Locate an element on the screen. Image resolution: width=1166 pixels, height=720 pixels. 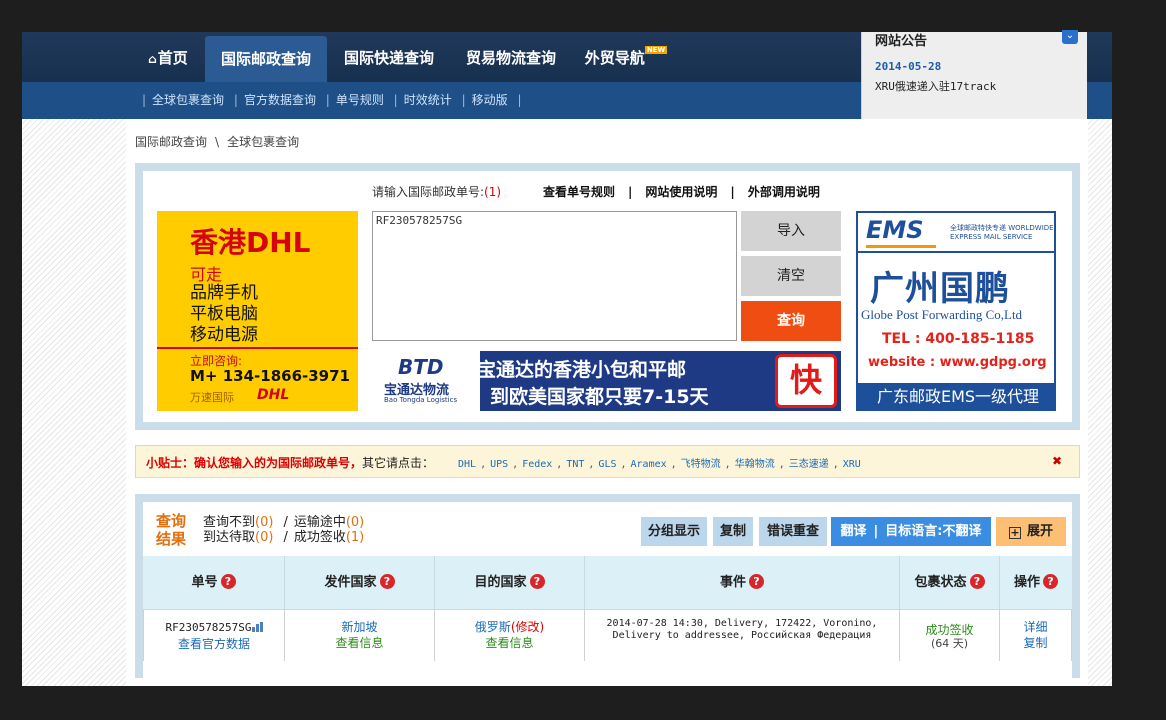
target-language: 目标语言:不翻译 is located at coordinates (933, 531).